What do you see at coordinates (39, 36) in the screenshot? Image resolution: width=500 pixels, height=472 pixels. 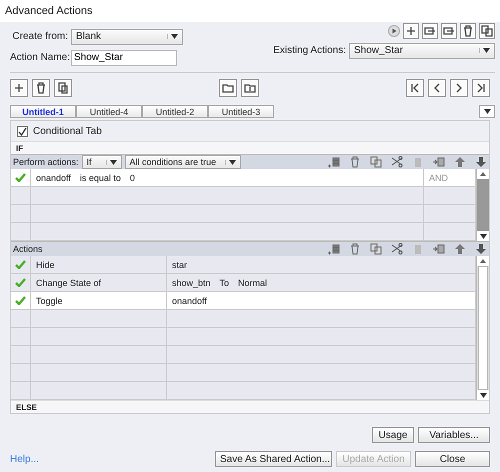 I see `field-label: Create from:` at bounding box center [39, 36].